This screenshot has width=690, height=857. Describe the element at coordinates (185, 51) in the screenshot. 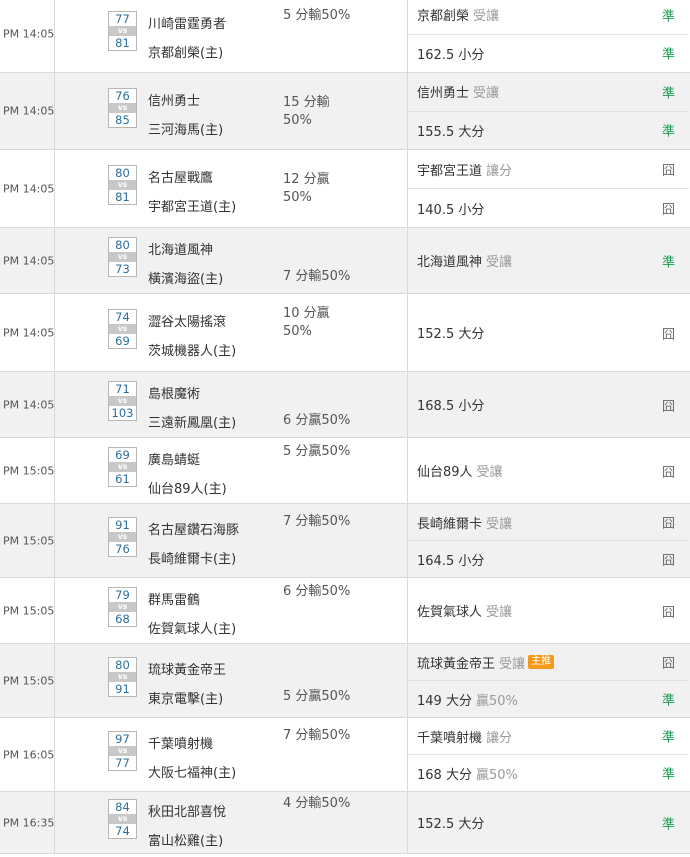

I see `home-team: 京都創榮(主)` at that location.